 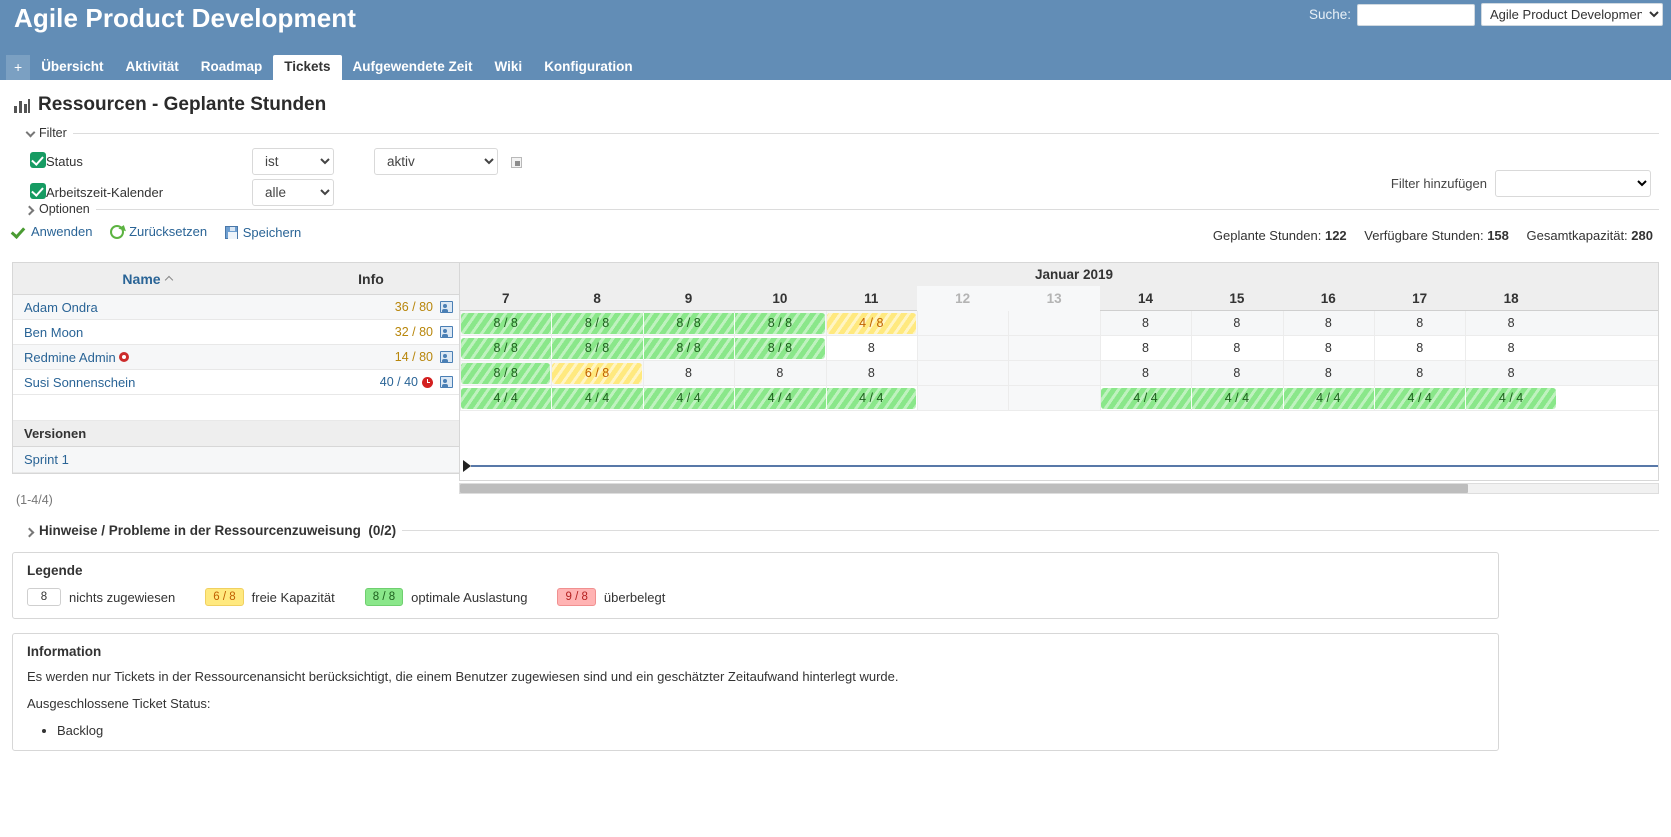 I want to click on tab-uebersicht: Übersicht, so click(x=72, y=67).